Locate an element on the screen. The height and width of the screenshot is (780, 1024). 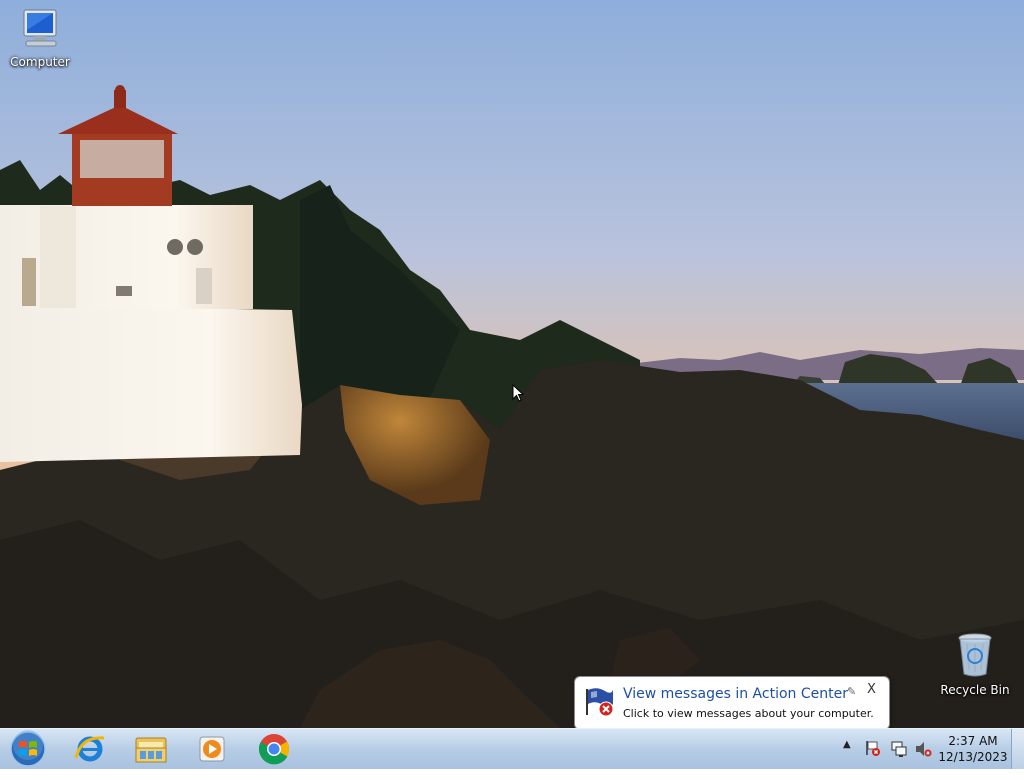
recycle-bin-icon is located at coordinates (975, 655).